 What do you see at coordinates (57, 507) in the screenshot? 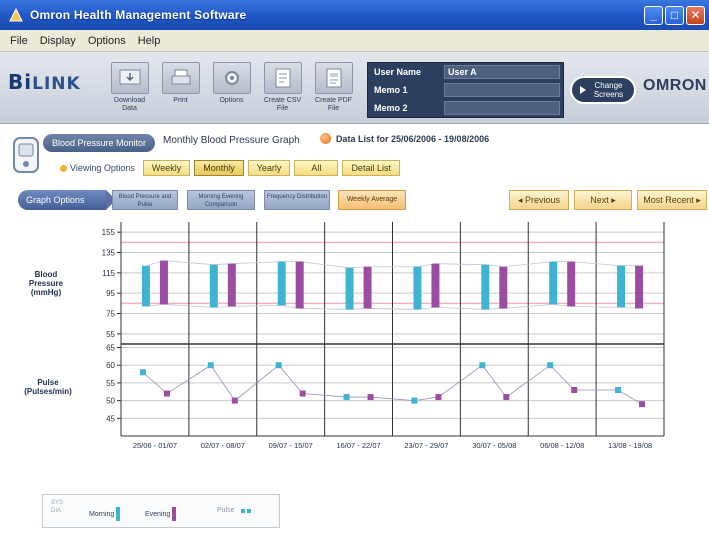
I see `legend-sys-dia: SYS DIA` at bounding box center [57, 507].